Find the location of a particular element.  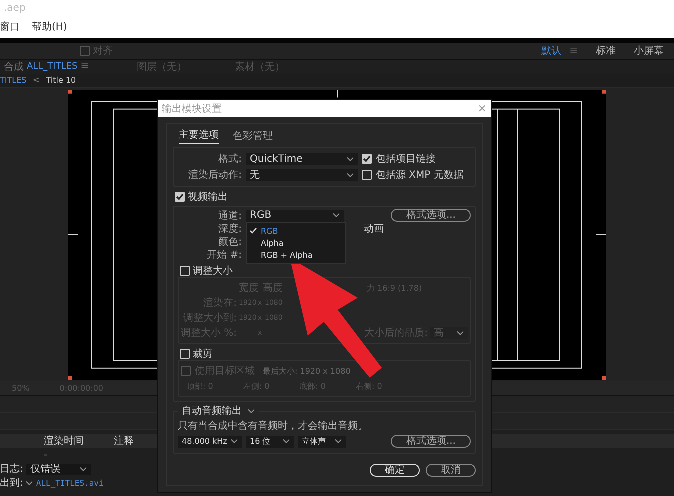

final-size-text: 最后大小: 1920 x 1080 is located at coordinates (307, 371).